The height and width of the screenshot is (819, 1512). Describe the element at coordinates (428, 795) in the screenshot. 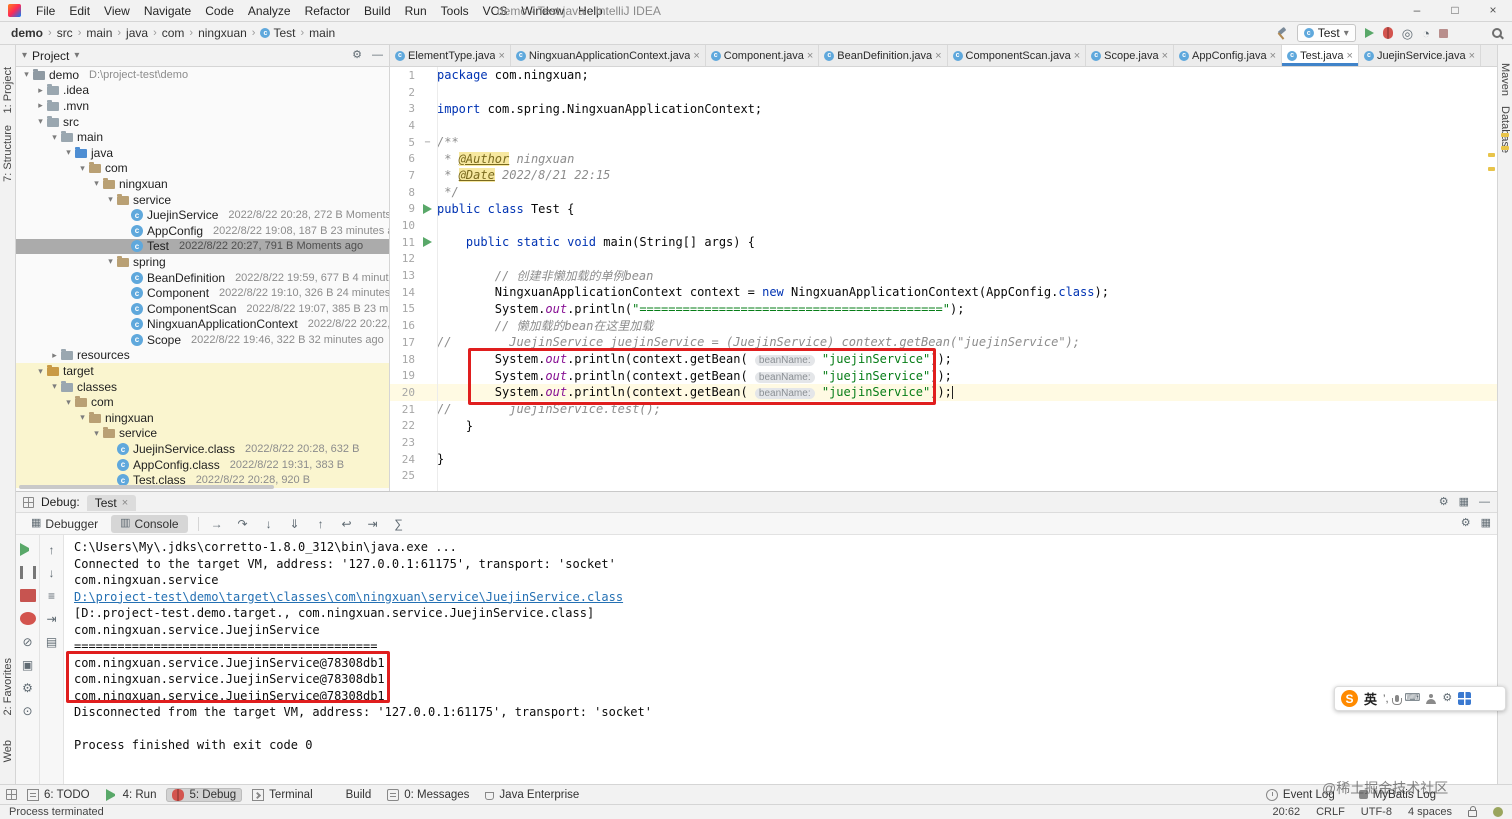

I see `toolwindow-button-0-messages: 0: Messages` at that location.